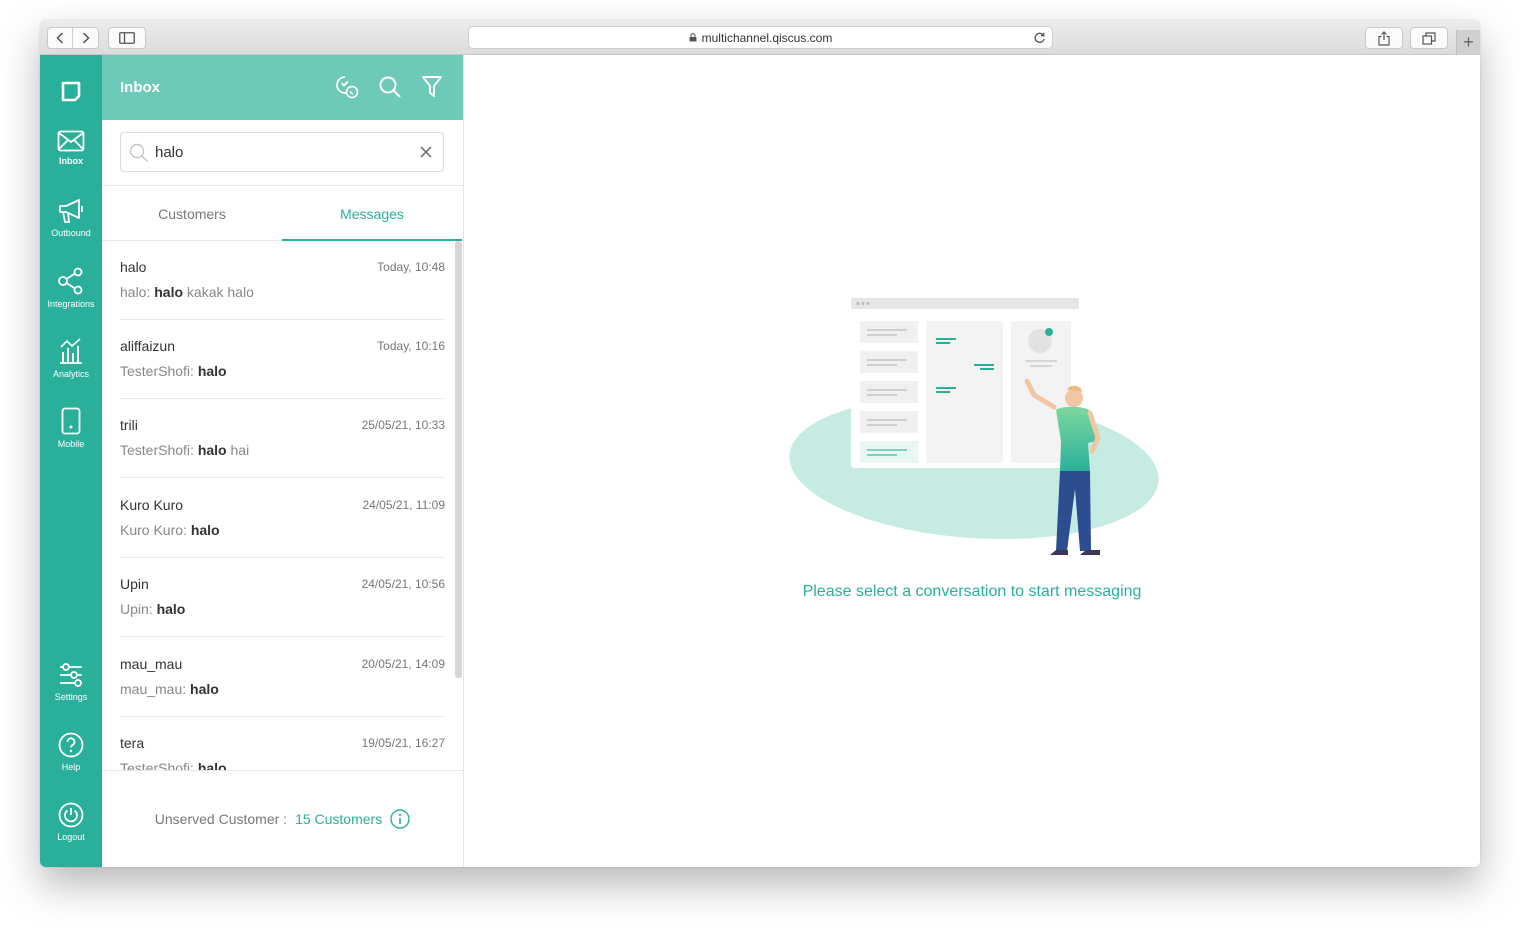 Image resolution: width=1520 pixels, height=927 pixels. I want to click on rail-label: Analytics, so click(70, 374).